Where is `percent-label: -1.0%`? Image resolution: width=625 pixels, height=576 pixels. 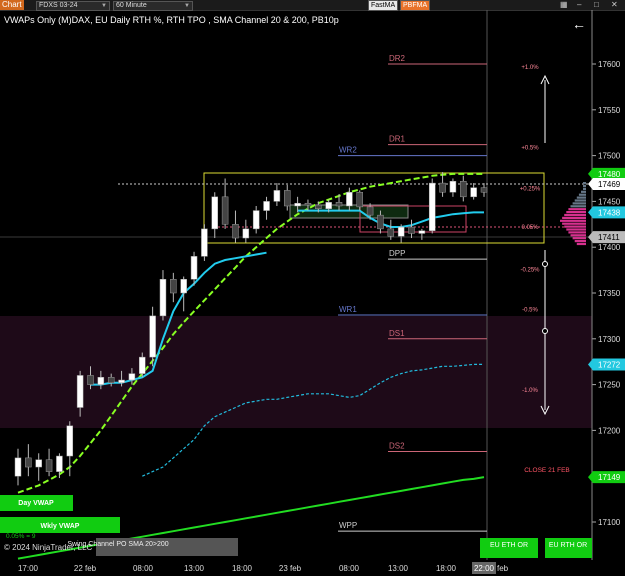
percent-label: -1.0% is located at coordinates (530, 391).